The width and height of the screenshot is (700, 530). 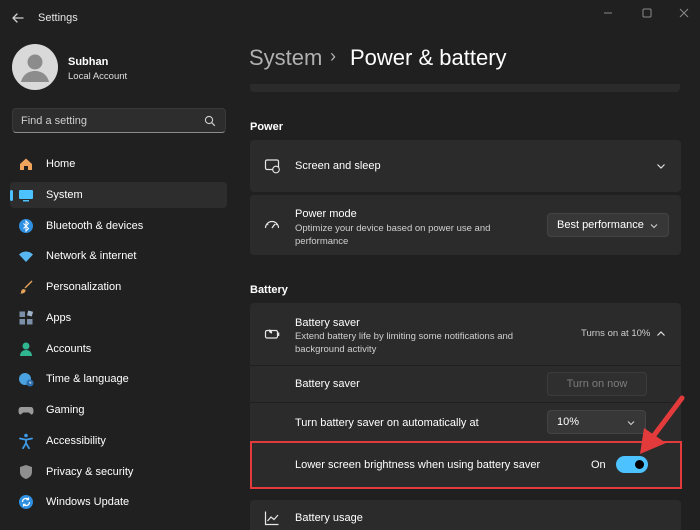 I want to click on person-icon, so click(x=26, y=349).